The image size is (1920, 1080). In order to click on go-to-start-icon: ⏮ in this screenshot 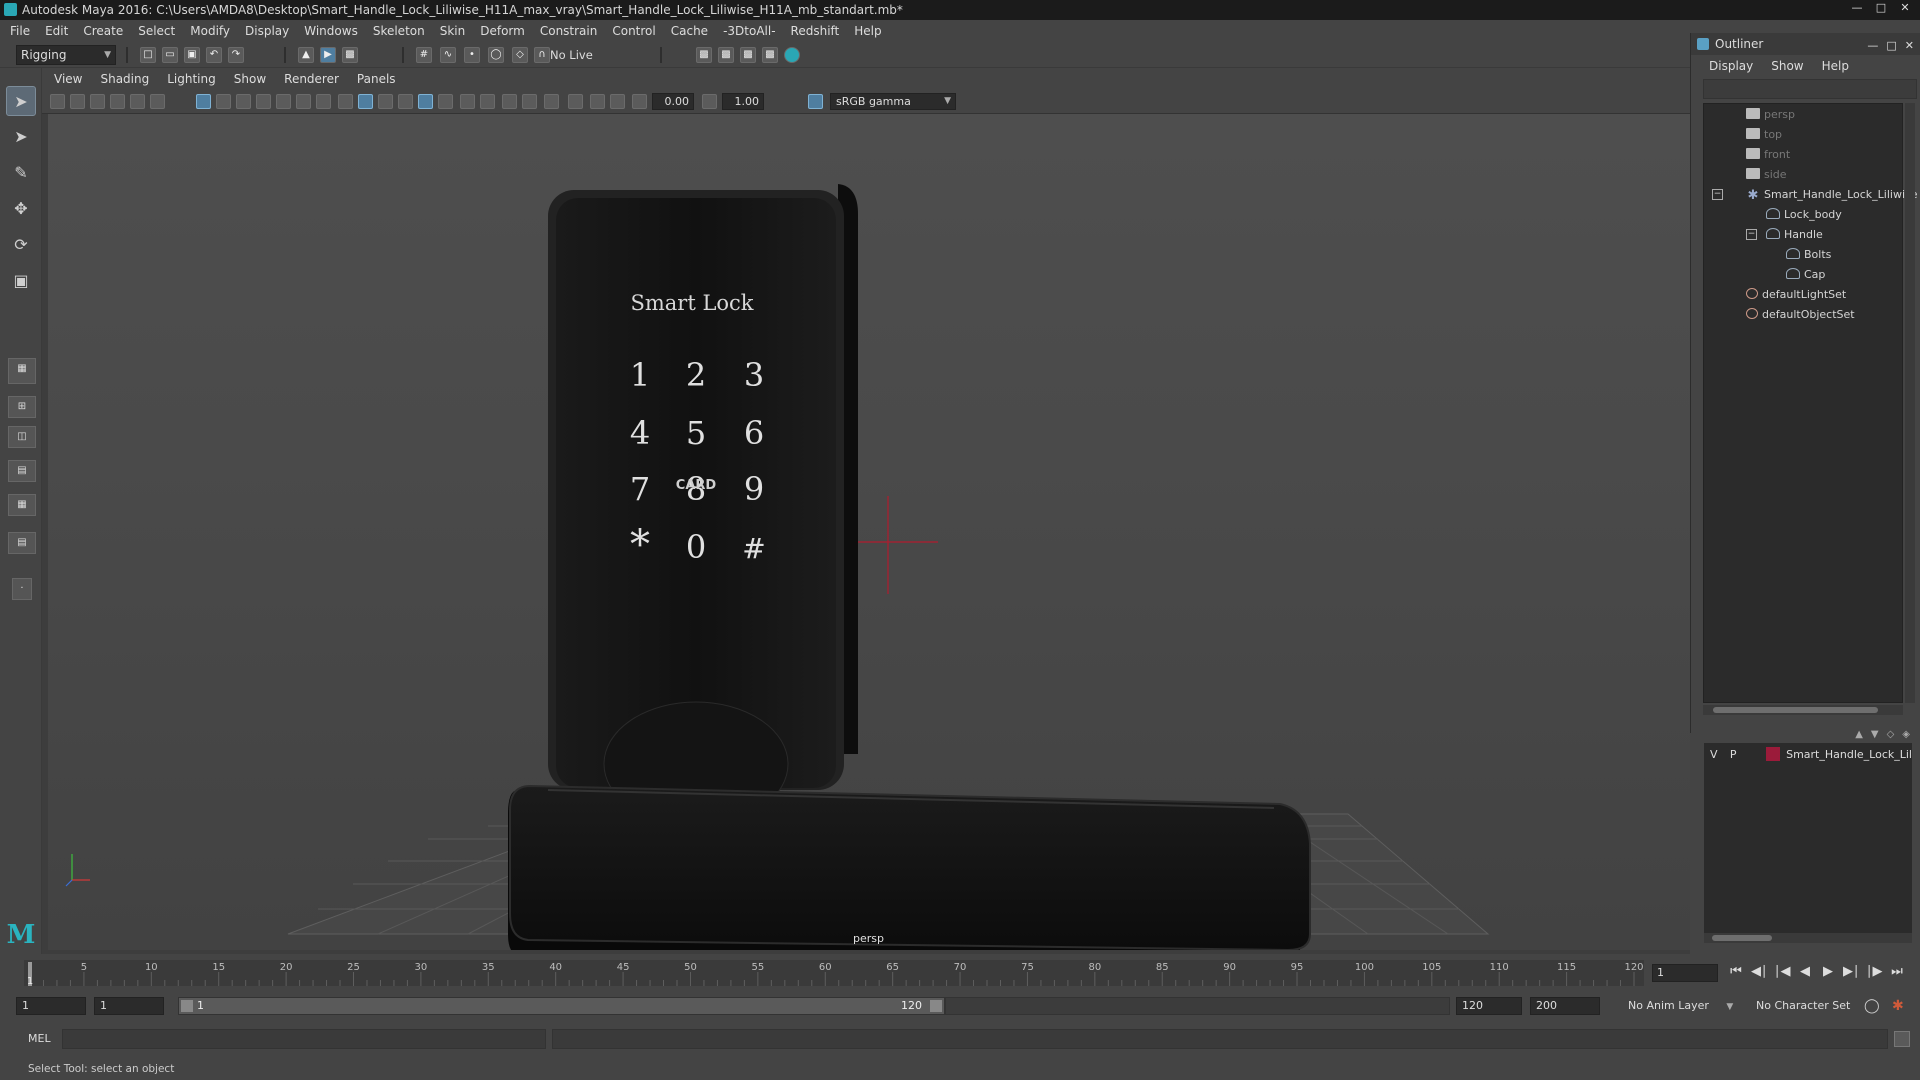, I will do `click(1736, 971)`.